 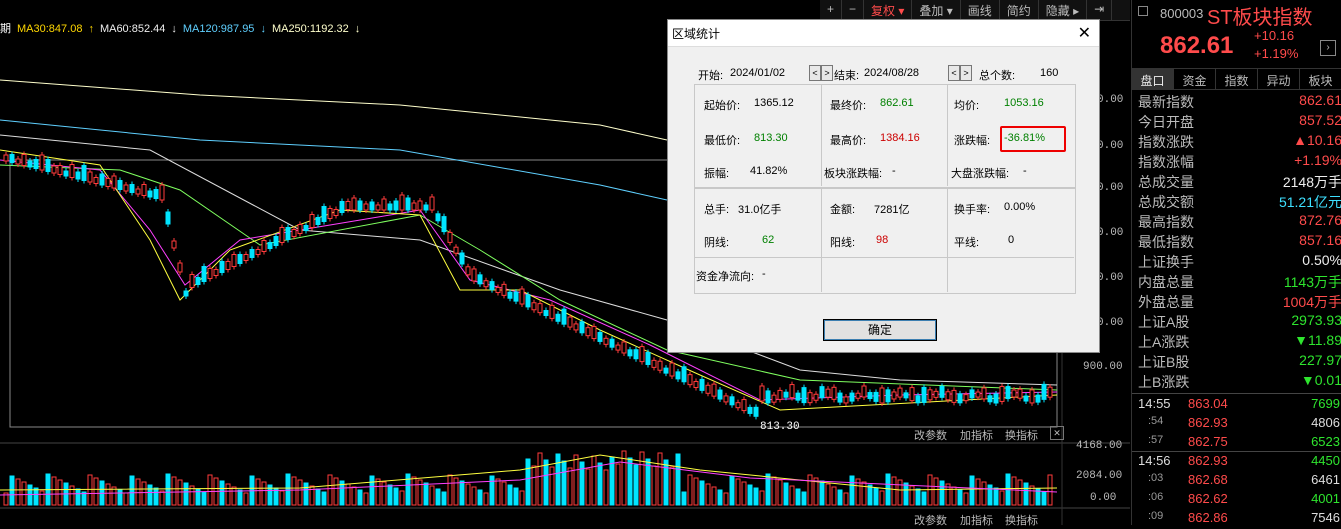 What do you see at coordinates (1100, 10) in the screenshot?
I see `collapse-icon: ⇥` at bounding box center [1100, 10].